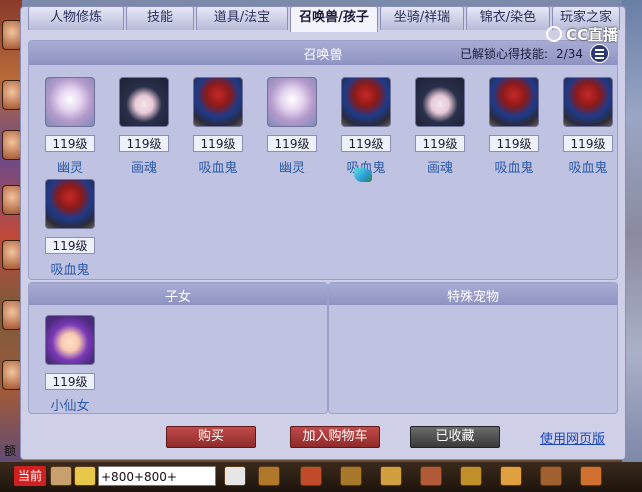 The image size is (642, 492). What do you see at coordinates (422, 18) in the screenshot?
I see `tab-mounts: 坐骑/祥瑞` at bounding box center [422, 18].